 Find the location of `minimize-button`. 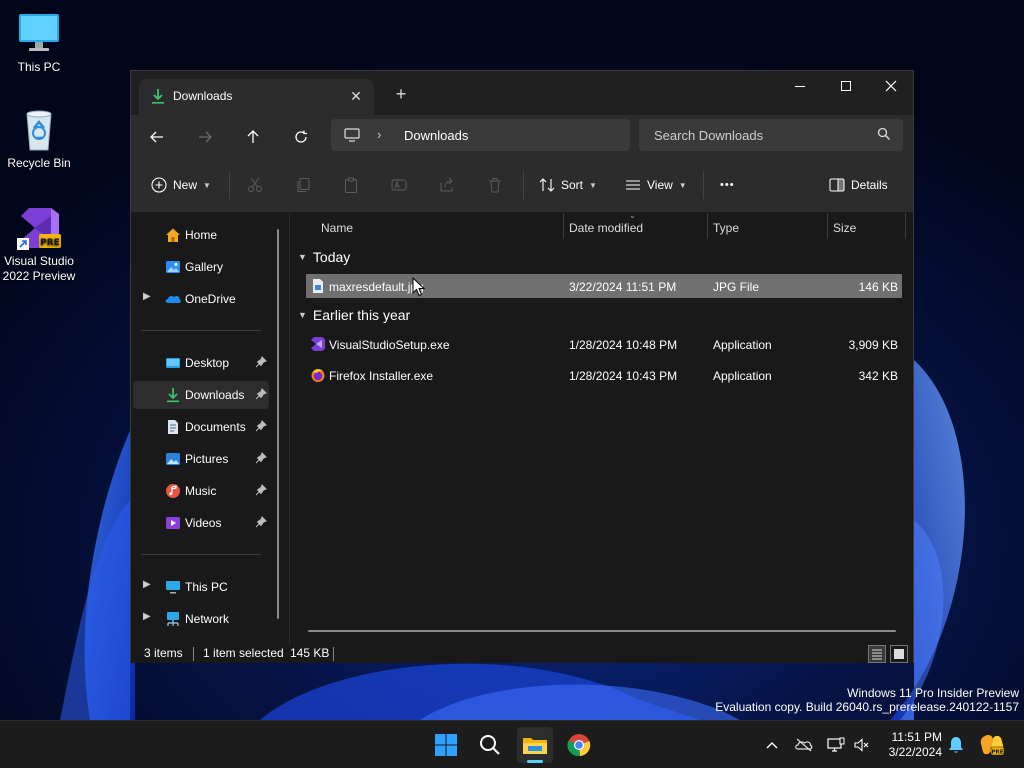

minimize-button is located at coordinates (800, 86).